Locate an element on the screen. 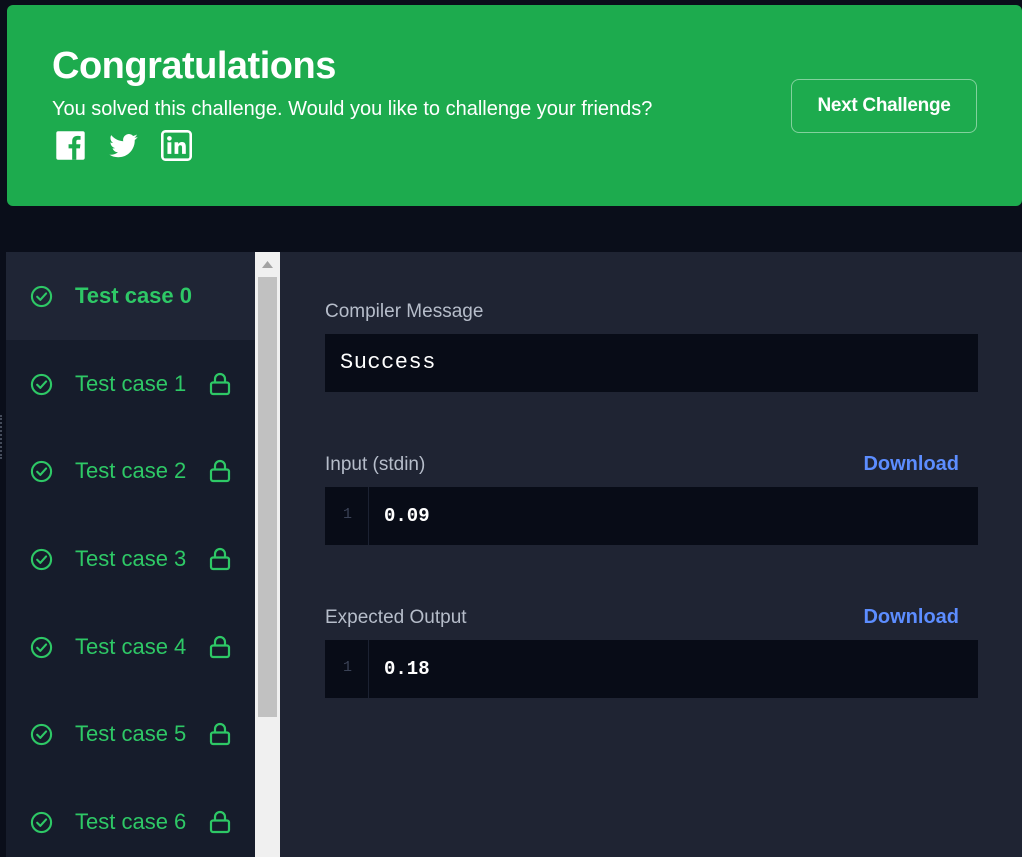 The height and width of the screenshot is (857, 1022). input-code-box: 1 0.09 is located at coordinates (651, 516).